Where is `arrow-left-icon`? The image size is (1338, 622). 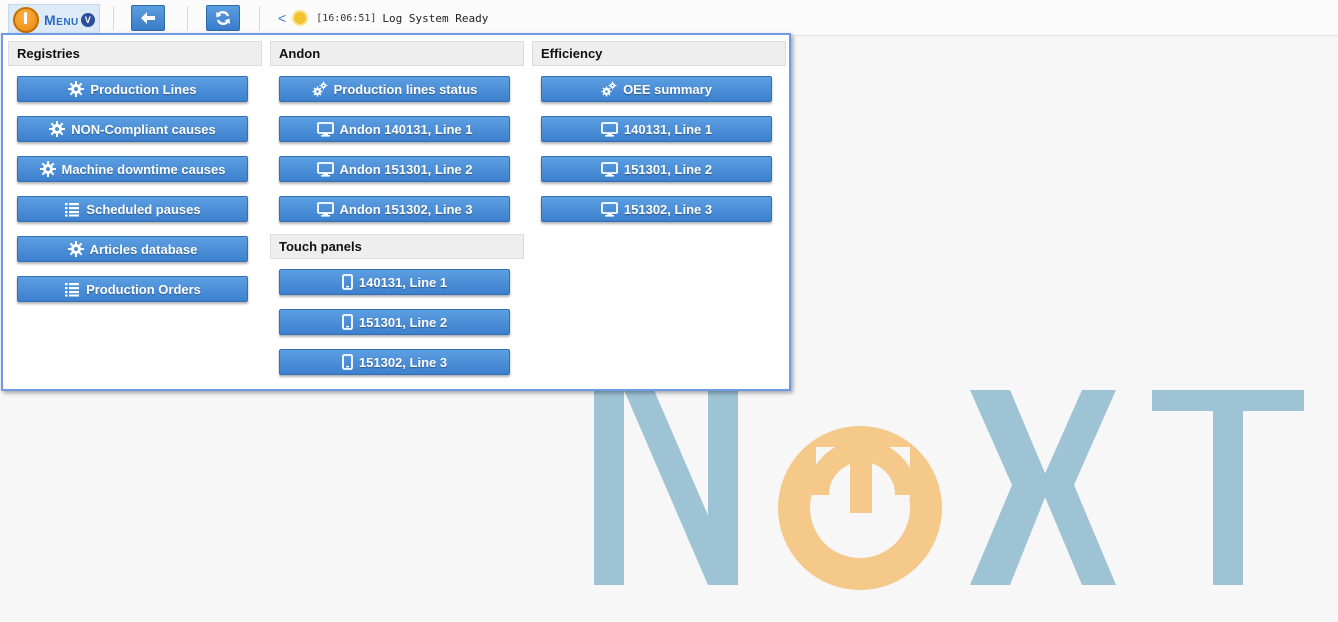
arrow-left-icon is located at coordinates (148, 18).